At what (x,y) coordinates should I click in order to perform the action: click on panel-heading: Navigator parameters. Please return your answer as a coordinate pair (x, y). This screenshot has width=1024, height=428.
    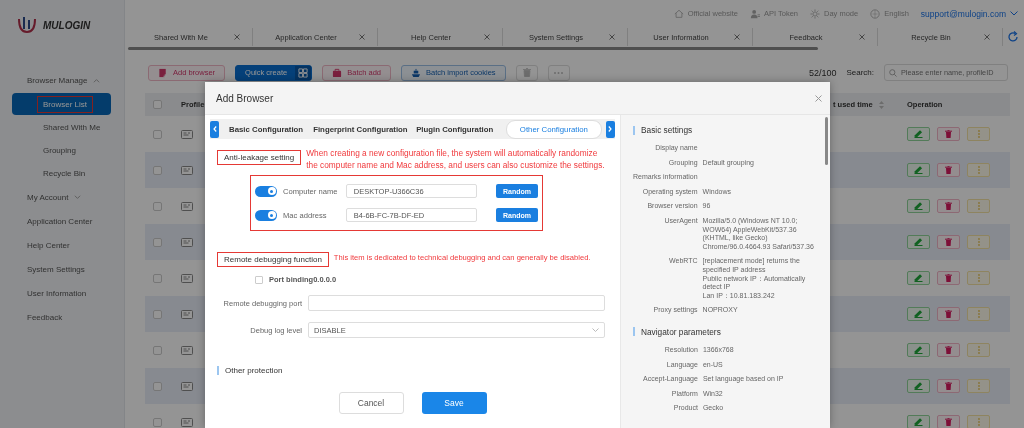
    Looking at the image, I should click on (681, 331).